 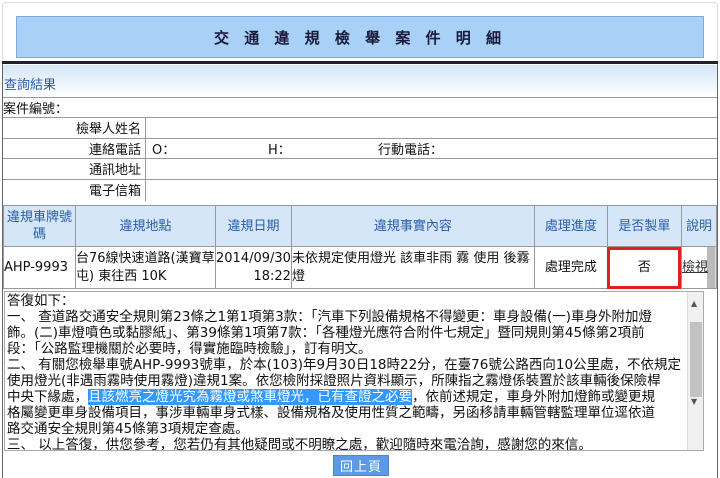 I want to click on selected-text: 且該燃亮之燈光究為霧燈或煞車燈光，已有查證之必要, so click(x=250, y=397).